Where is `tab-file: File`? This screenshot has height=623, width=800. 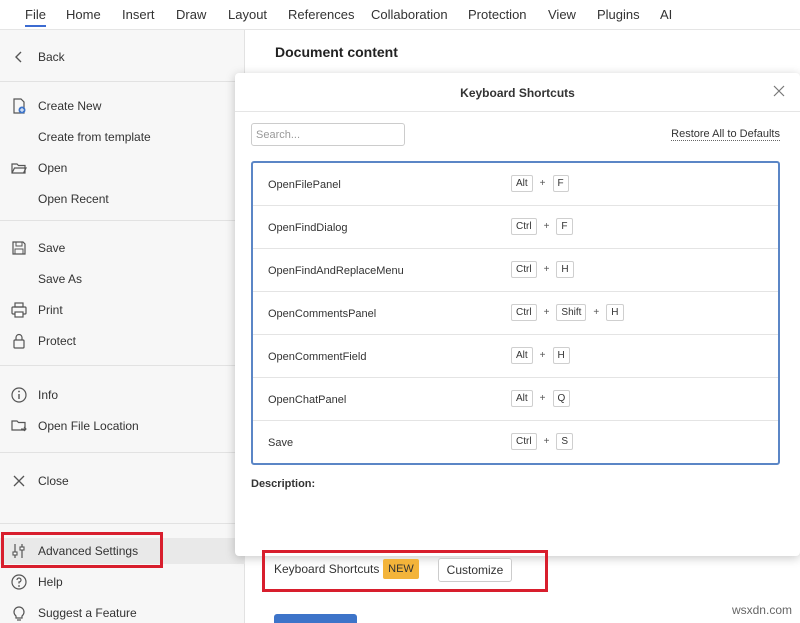 tab-file: File is located at coordinates (35, 17).